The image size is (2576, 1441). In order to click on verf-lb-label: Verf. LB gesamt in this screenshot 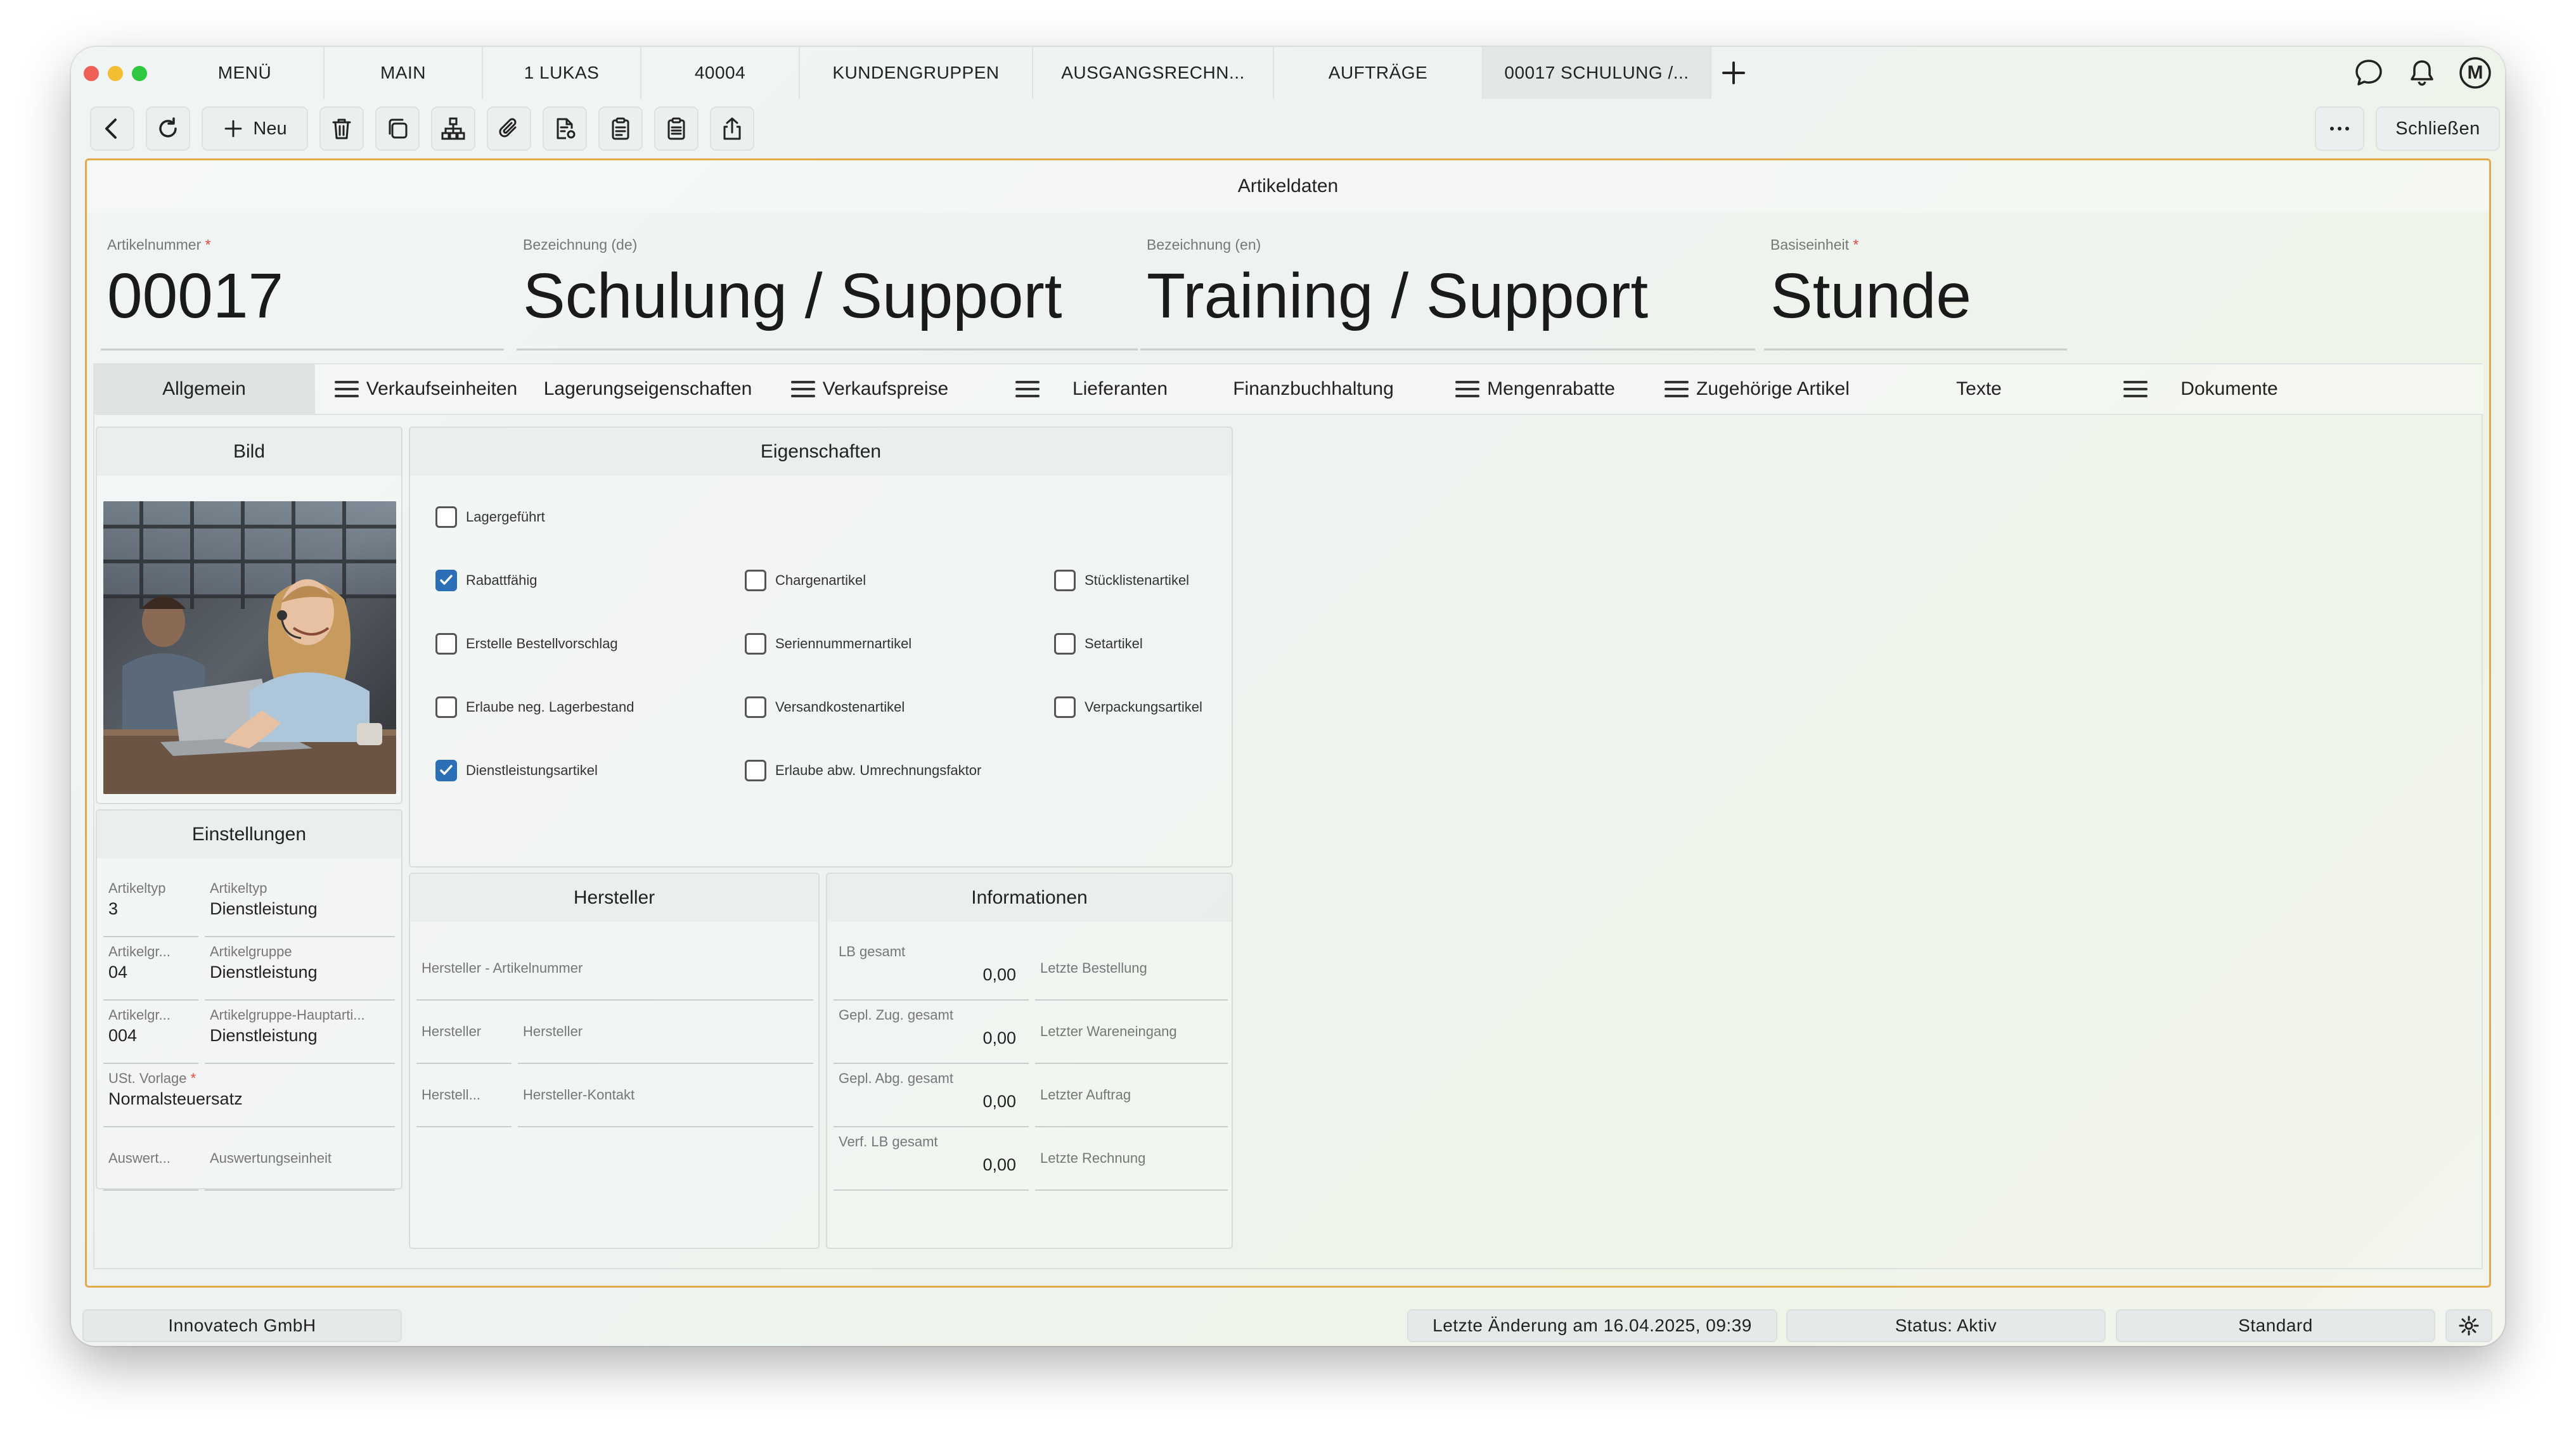, I will do `click(889, 1142)`.